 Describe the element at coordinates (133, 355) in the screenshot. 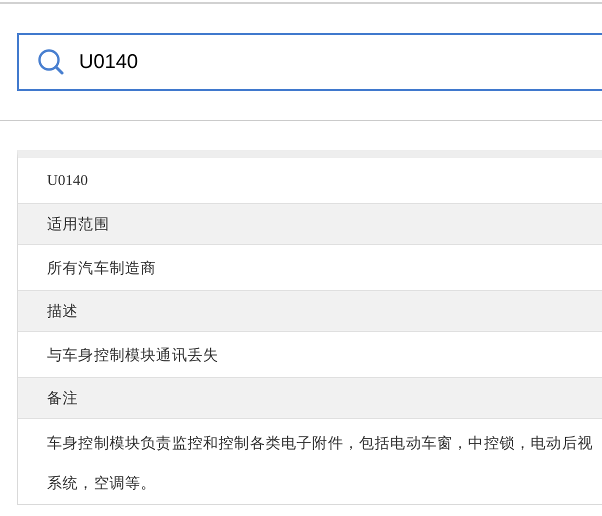

I see `field-value: 与车身控制模块通讯丢失` at that location.